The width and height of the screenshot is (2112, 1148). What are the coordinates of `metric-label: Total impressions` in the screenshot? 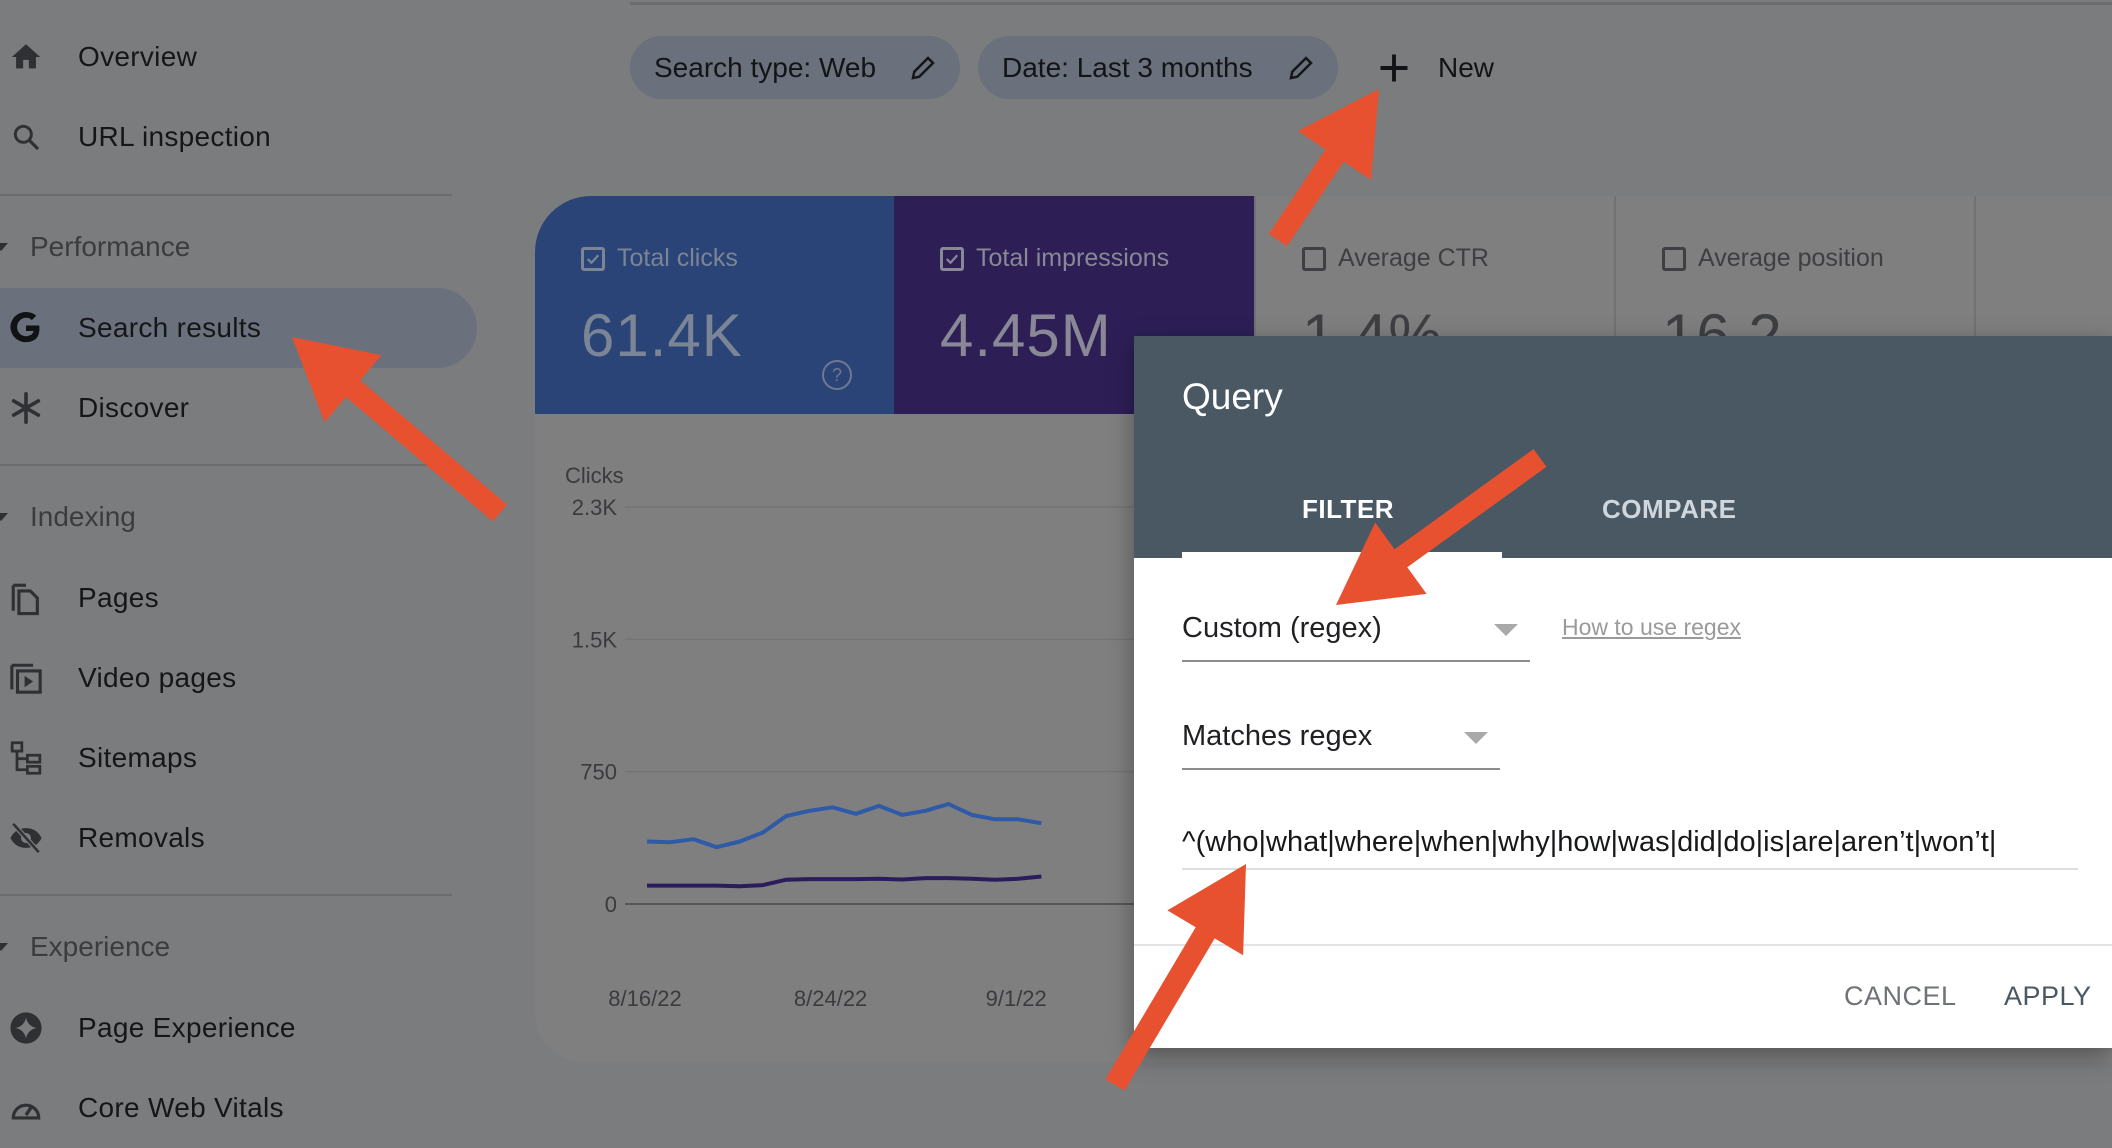 It's located at (1073, 258).